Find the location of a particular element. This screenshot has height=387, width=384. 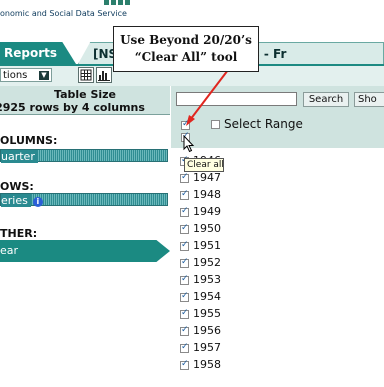

list-item: 1954 is located at coordinates (230, 297).